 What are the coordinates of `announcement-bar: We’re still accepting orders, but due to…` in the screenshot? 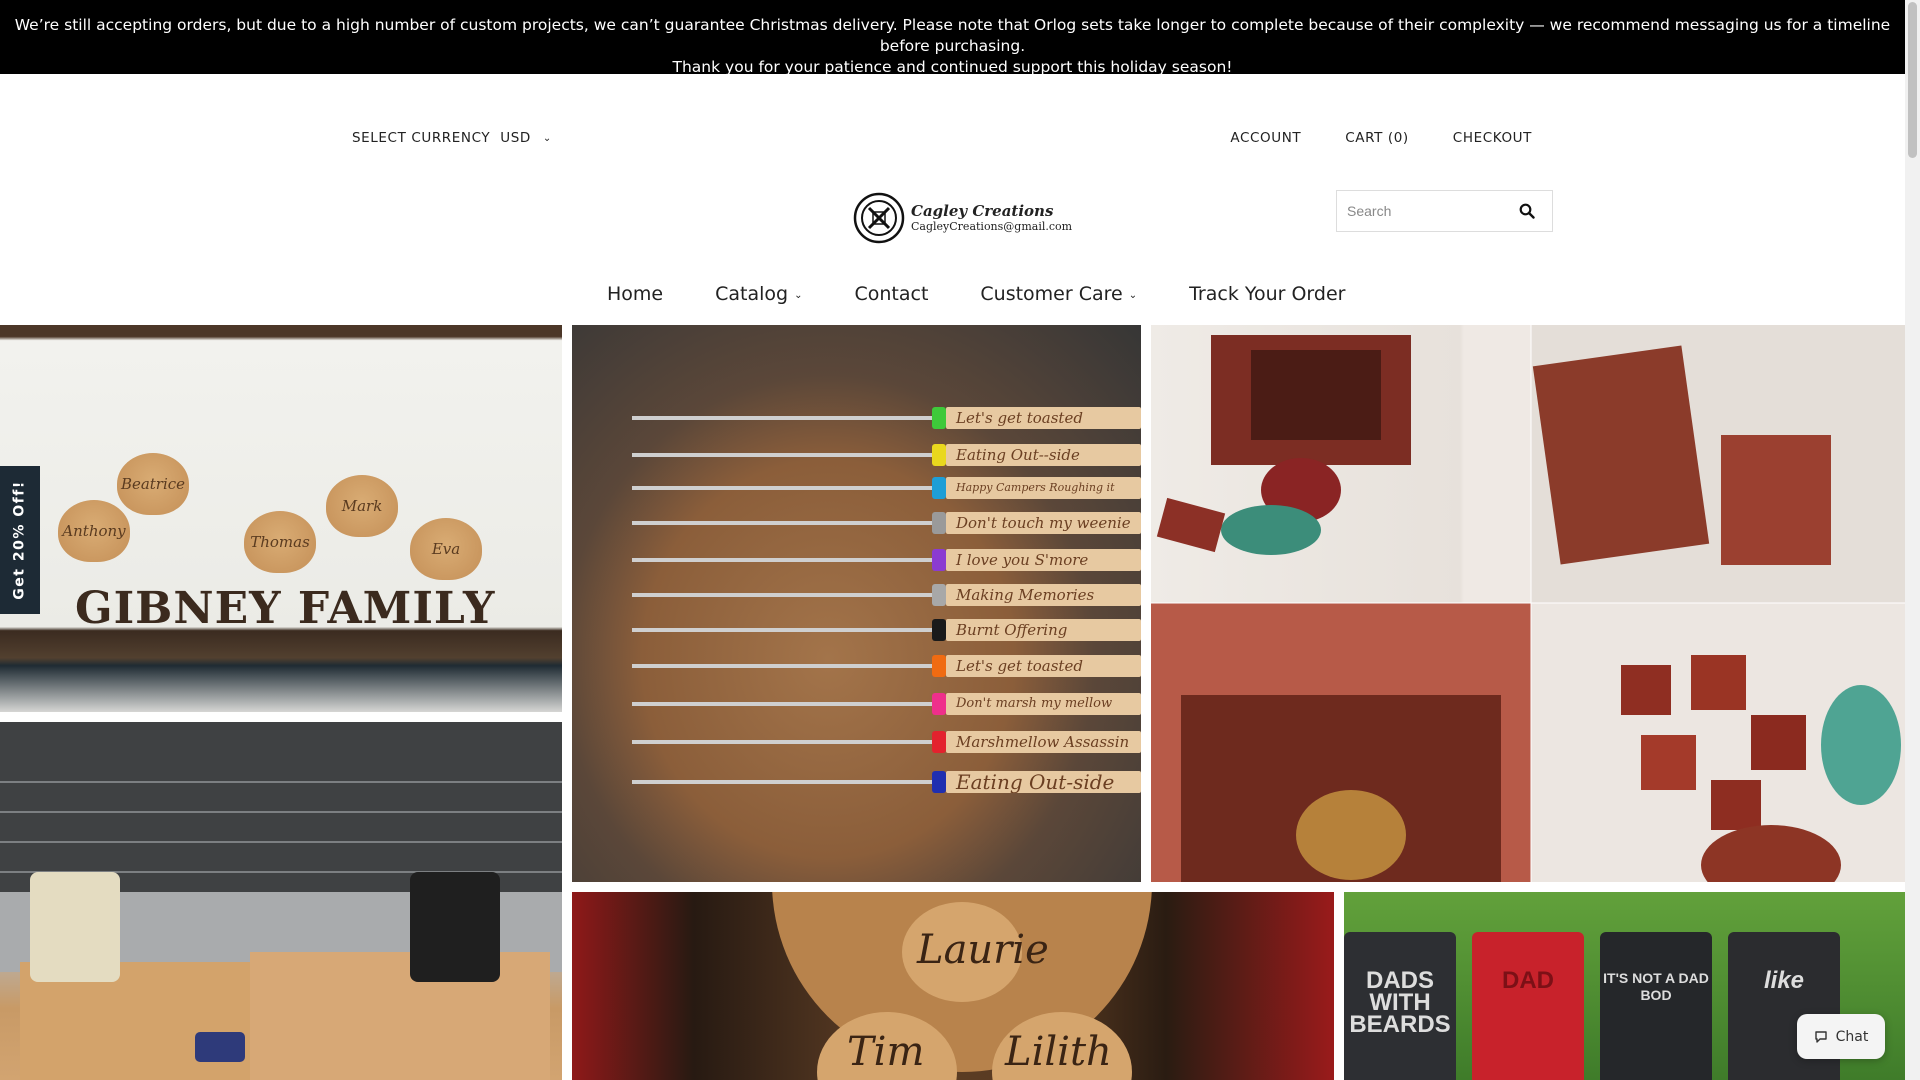 It's located at (952, 38).